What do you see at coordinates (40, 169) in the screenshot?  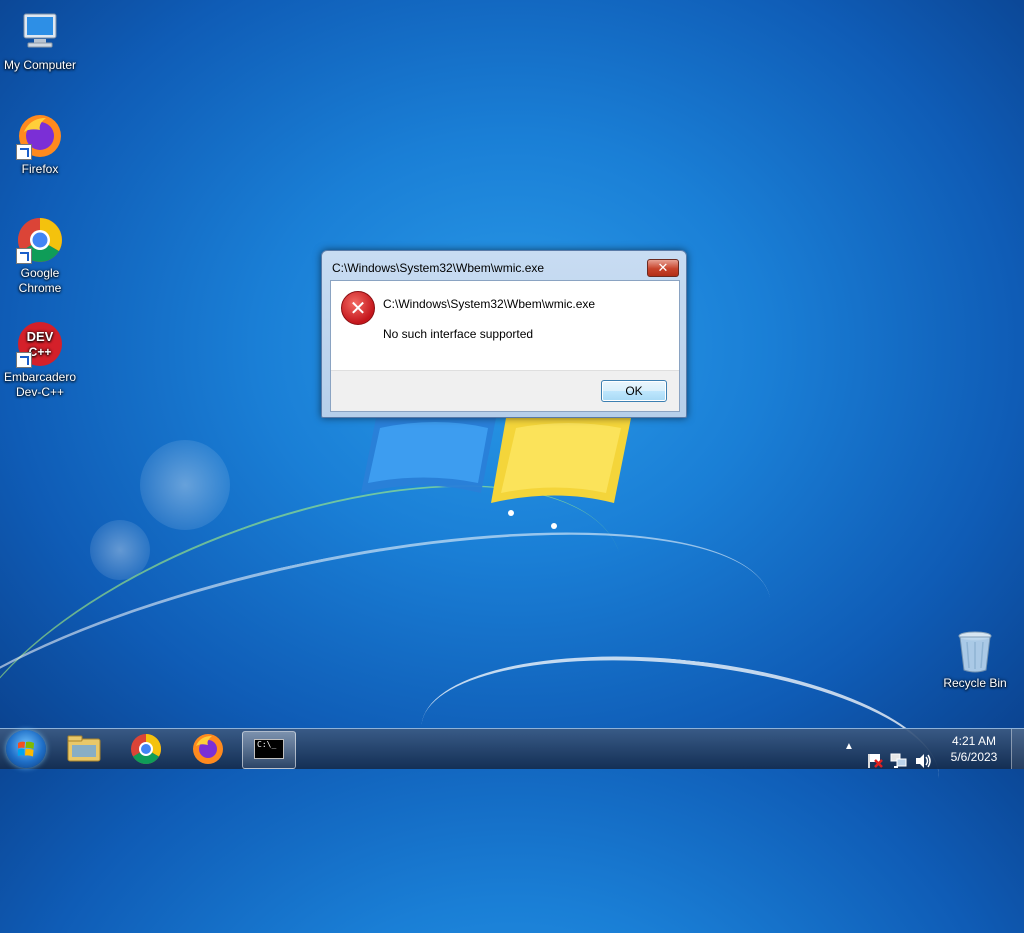 I see `desktop-icon-label: Firefox` at bounding box center [40, 169].